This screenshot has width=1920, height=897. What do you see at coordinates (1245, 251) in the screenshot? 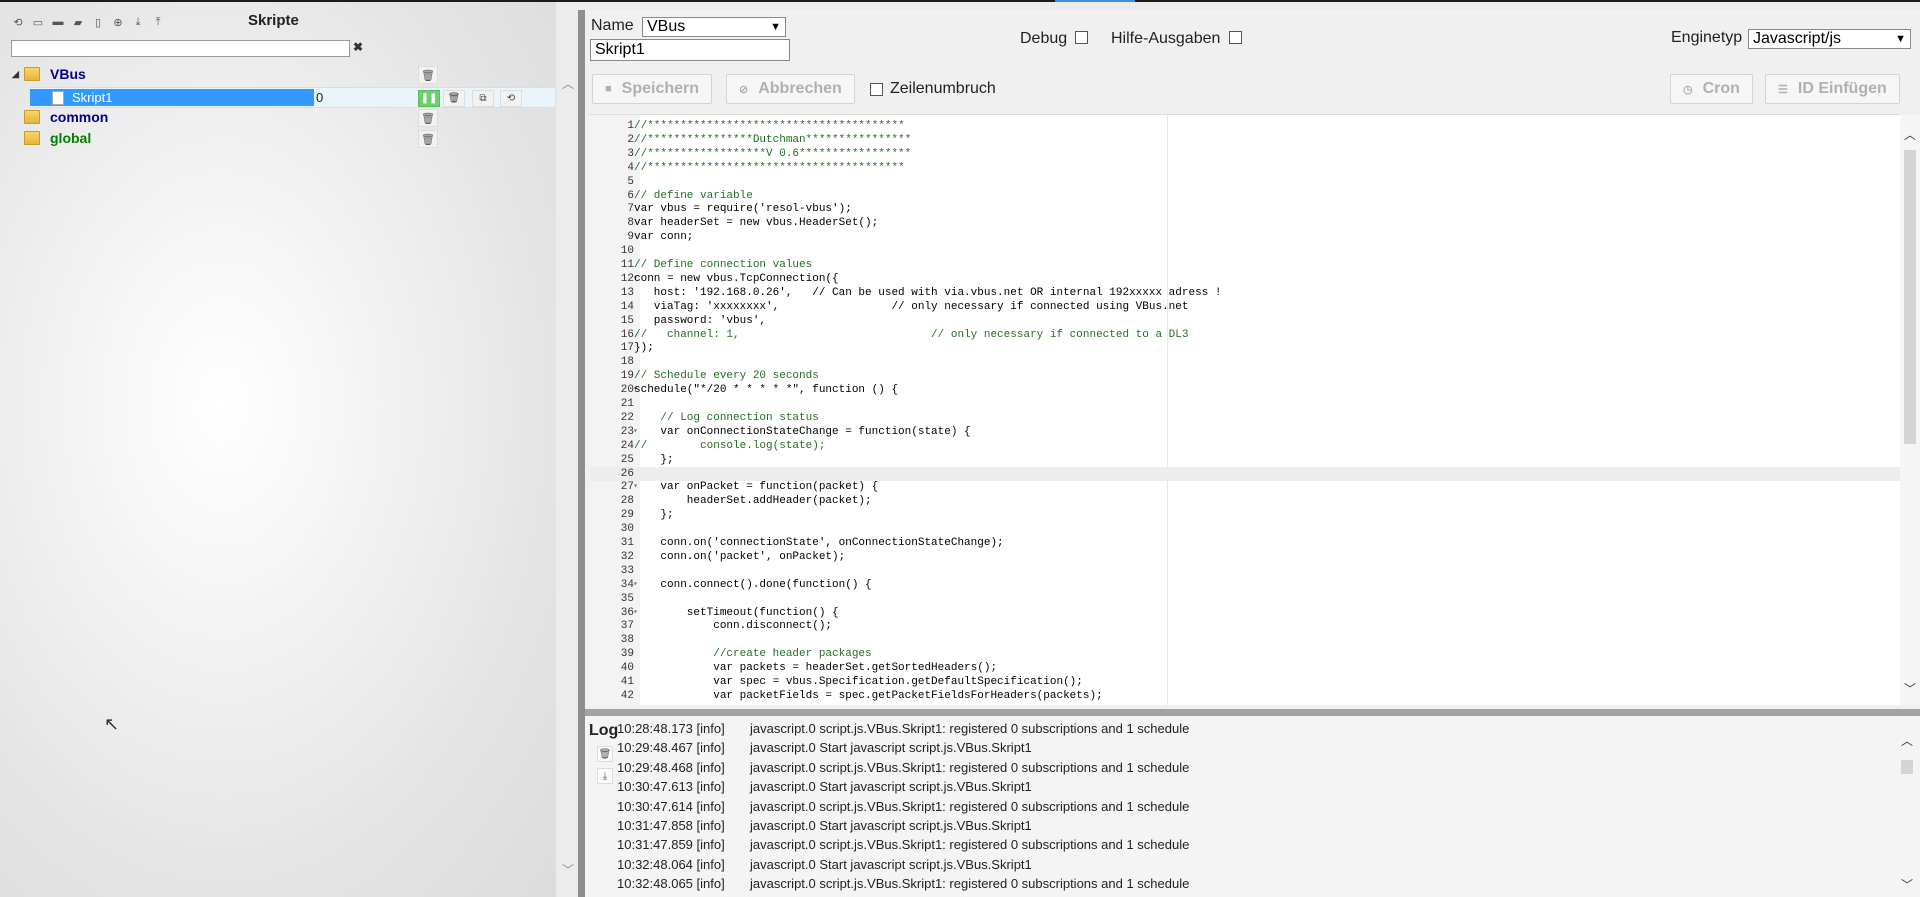
I see `code-line: 10` at bounding box center [1245, 251].